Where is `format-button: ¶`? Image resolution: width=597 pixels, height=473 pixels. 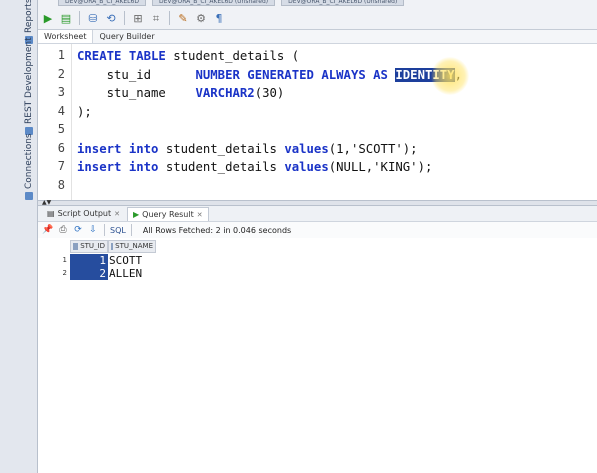 format-button: ¶ is located at coordinates (219, 18).